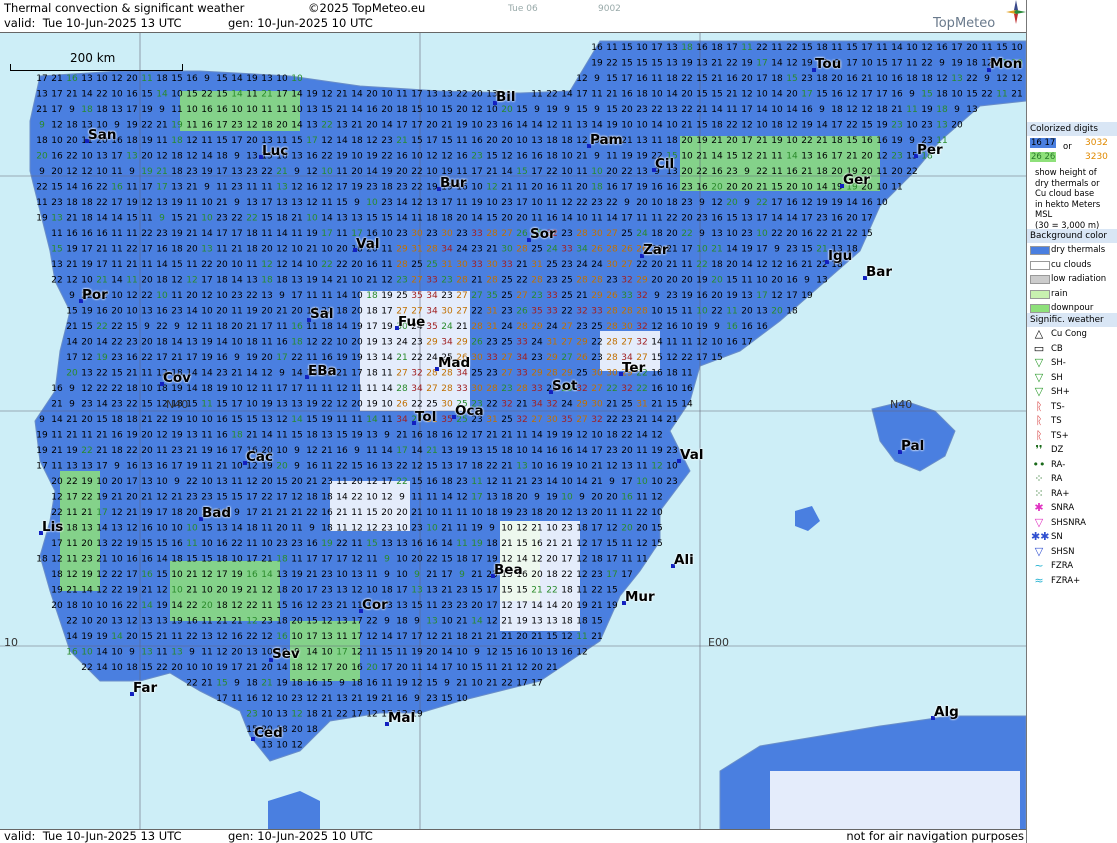 This screenshot has width=1117, height=843. Describe the element at coordinates (840, 256) in the screenshot. I see `city-label: Igu` at that location.